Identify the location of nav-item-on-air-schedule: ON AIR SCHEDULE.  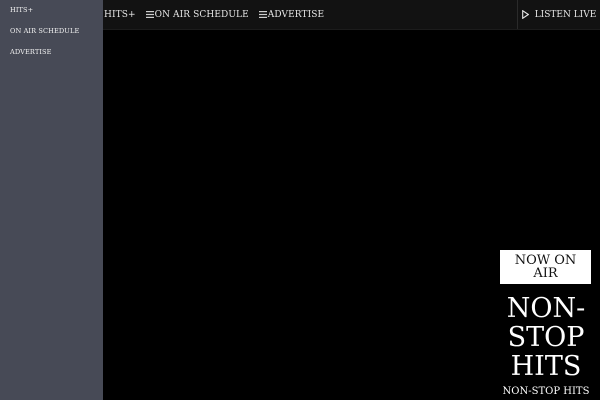
(197, 14).